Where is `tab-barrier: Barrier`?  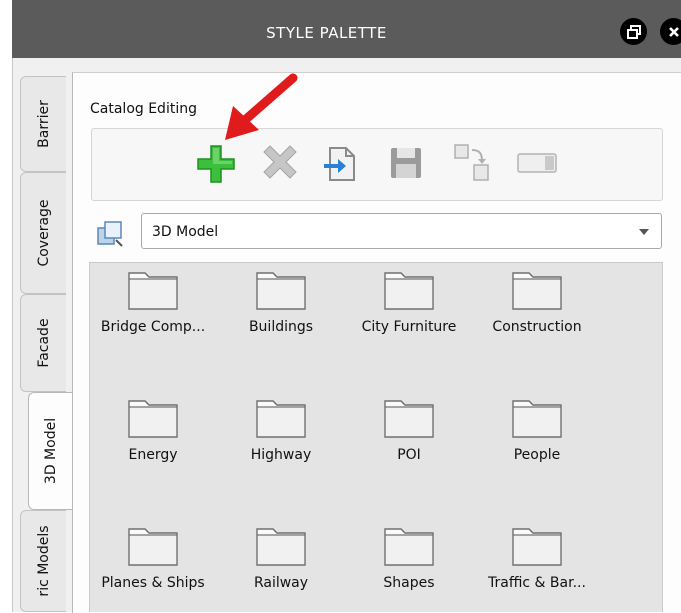 tab-barrier: Barrier is located at coordinates (43, 124).